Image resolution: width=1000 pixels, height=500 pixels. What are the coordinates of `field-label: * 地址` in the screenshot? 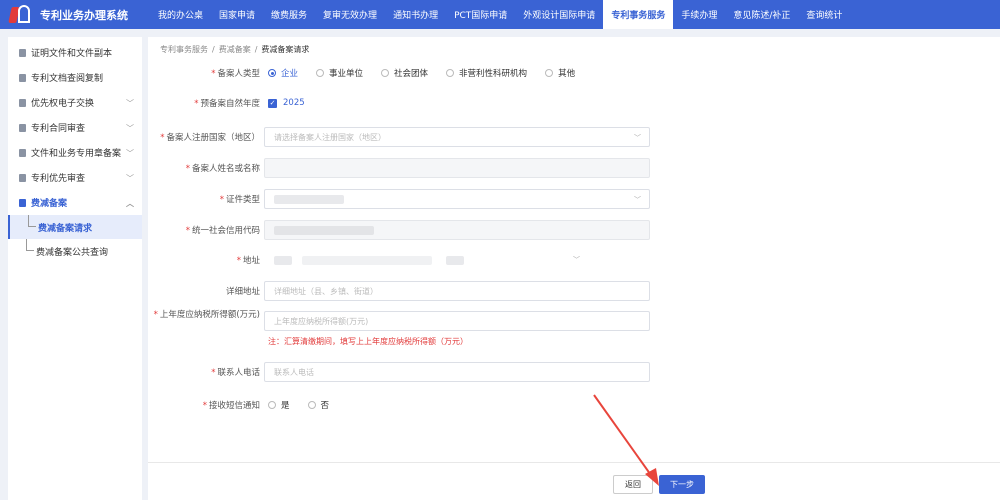 It's located at (248, 261).